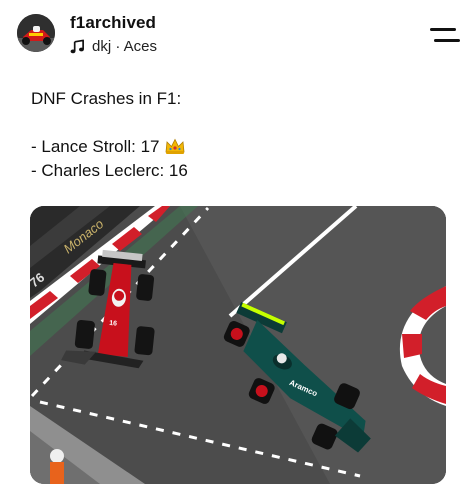 The height and width of the screenshot is (500, 472). Describe the element at coordinates (109, 147) in the screenshot. I see `caption-item-stroll: - Lance Stroll: 17` at that location.